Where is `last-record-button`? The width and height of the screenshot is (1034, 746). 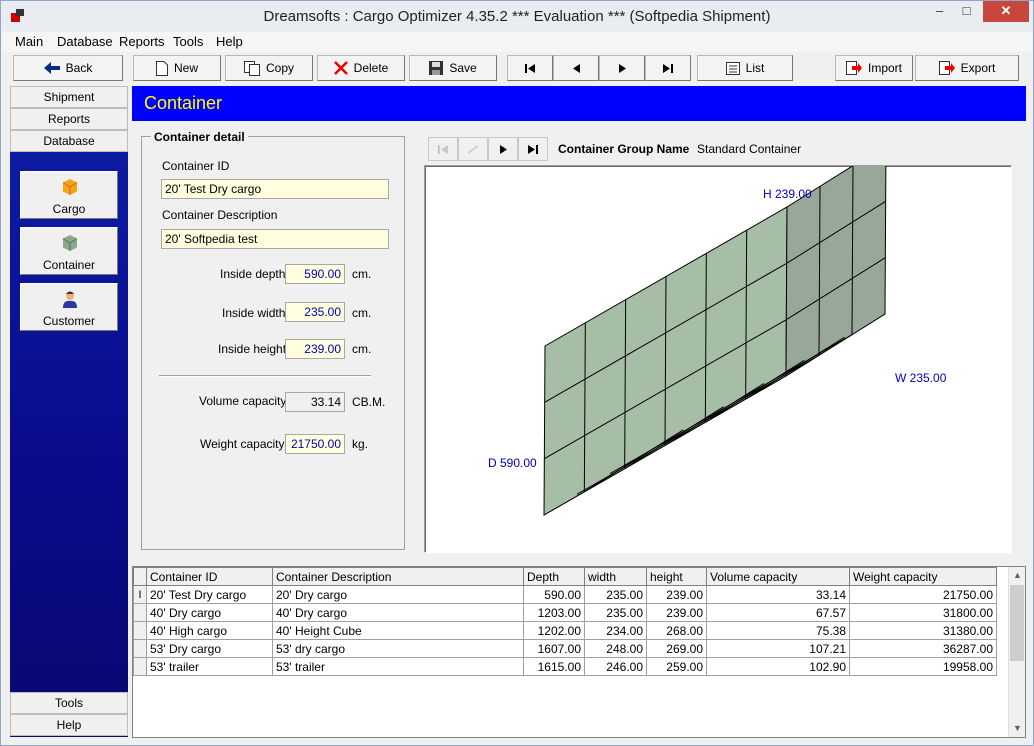 last-record-button is located at coordinates (668, 68).